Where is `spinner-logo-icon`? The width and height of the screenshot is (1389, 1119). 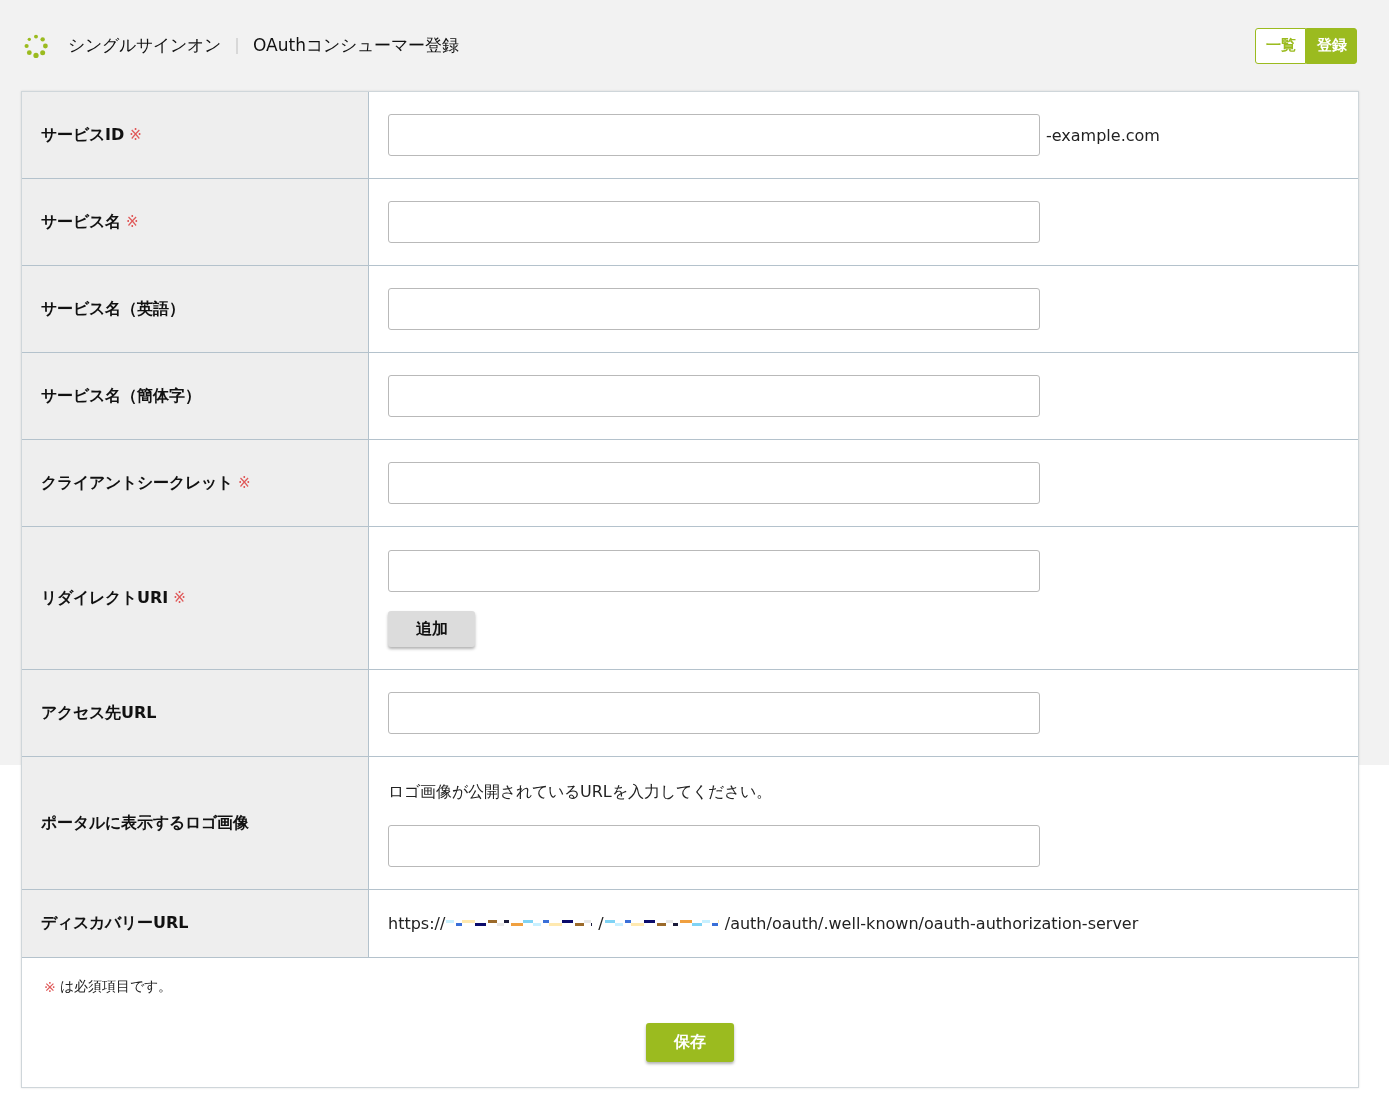
spinner-logo-icon is located at coordinates (36, 45).